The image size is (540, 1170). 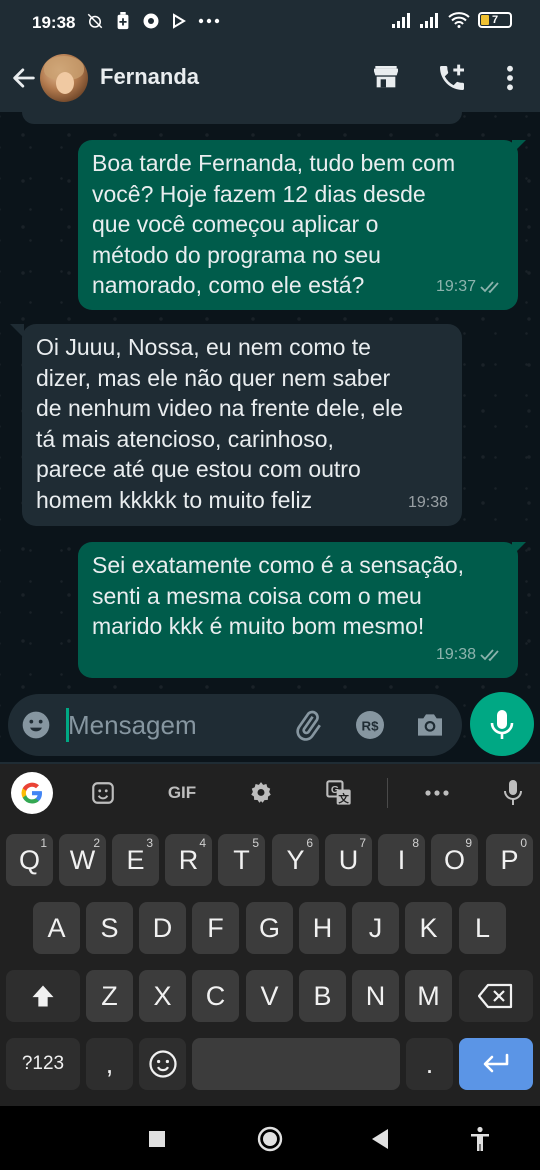 I want to click on key-h: H, so click(x=322, y=928).